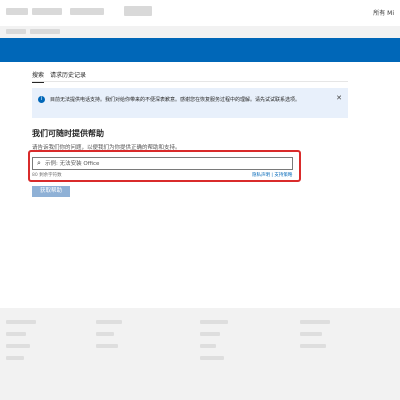  What do you see at coordinates (47, 175) in the screenshot?
I see `char-count: 80 剩余字符数` at bounding box center [47, 175].